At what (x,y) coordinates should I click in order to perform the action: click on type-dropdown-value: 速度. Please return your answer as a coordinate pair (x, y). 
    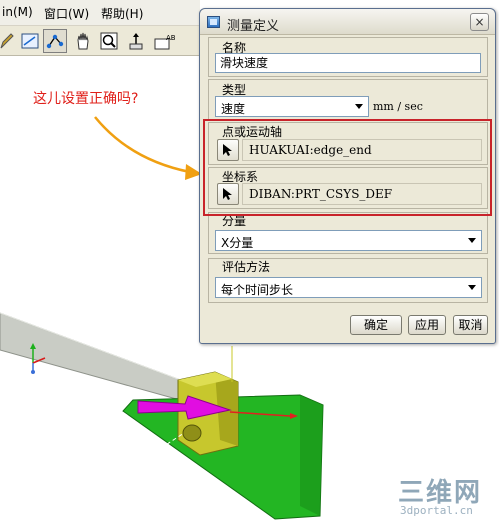
    Looking at the image, I should click on (233, 109).